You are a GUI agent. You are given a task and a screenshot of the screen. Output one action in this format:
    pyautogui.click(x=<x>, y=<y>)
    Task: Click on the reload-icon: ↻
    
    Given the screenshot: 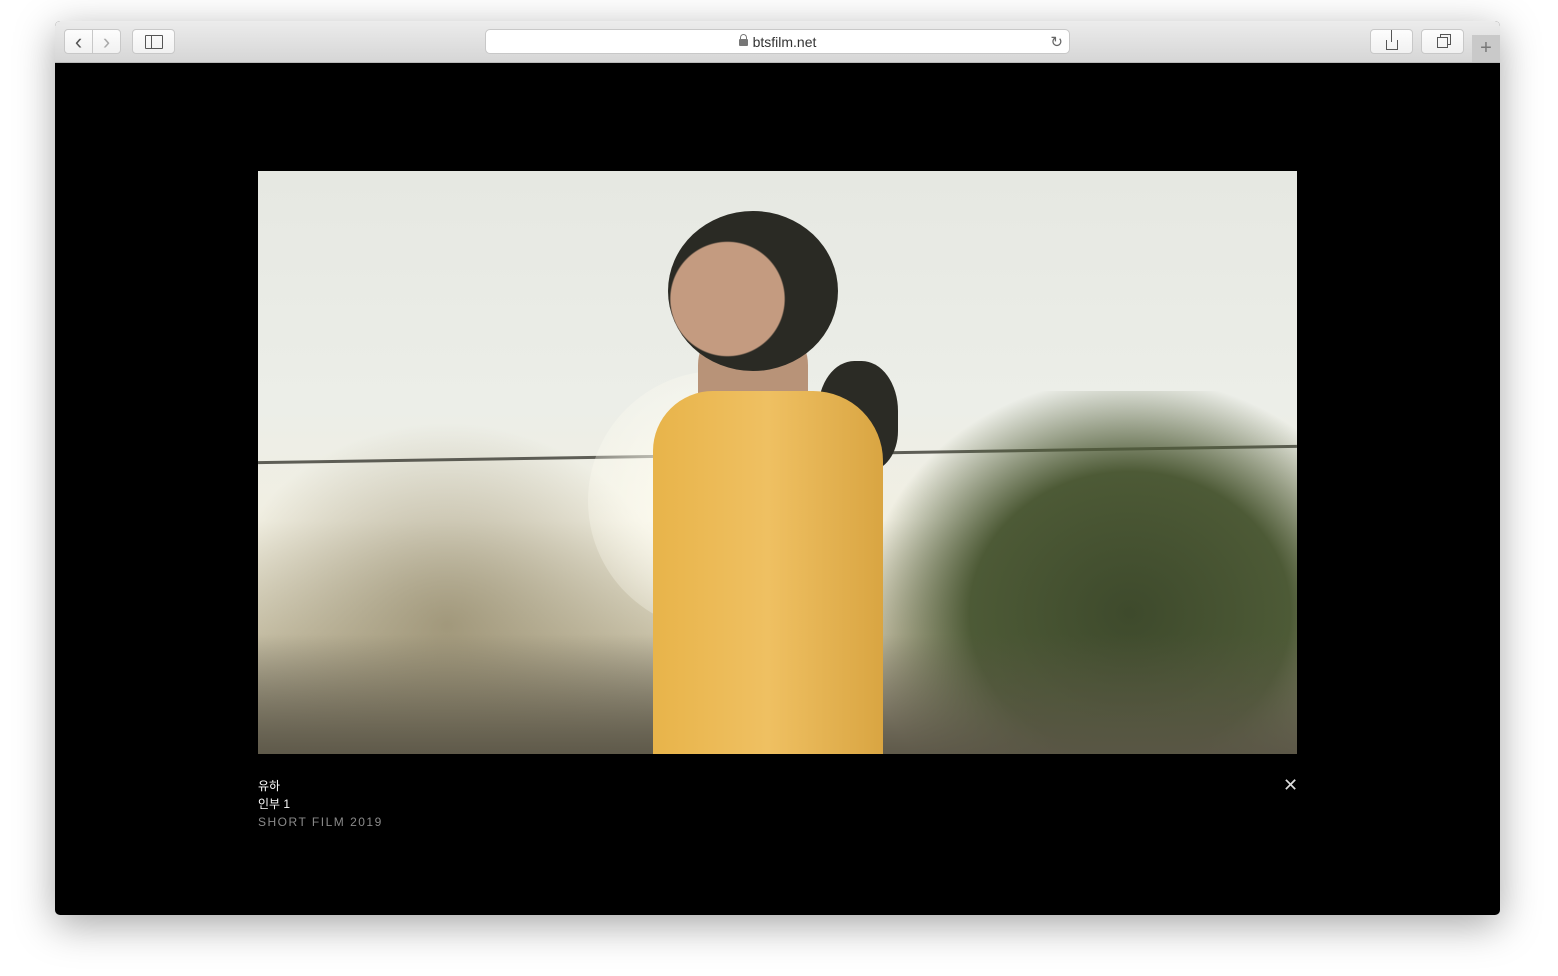 What is the action you would take?
    pyautogui.click(x=1056, y=42)
    